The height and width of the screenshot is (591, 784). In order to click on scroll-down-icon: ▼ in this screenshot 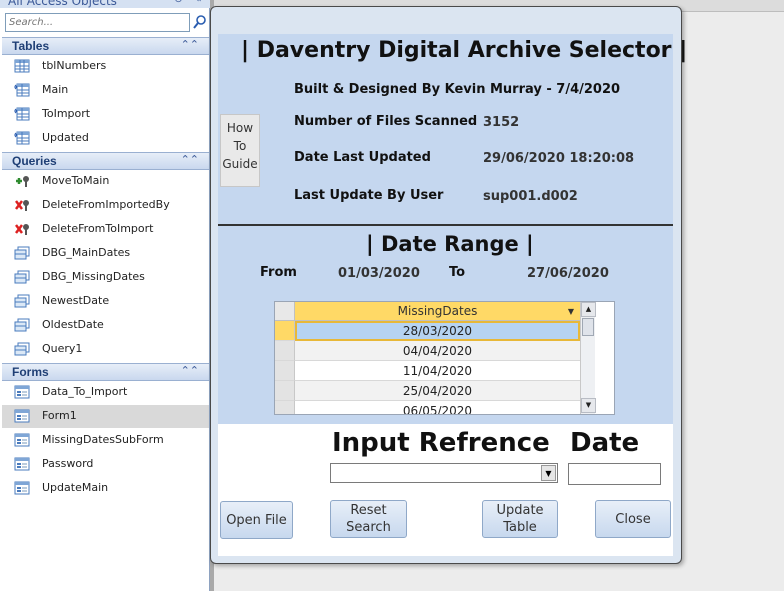, I will do `click(588, 405)`.